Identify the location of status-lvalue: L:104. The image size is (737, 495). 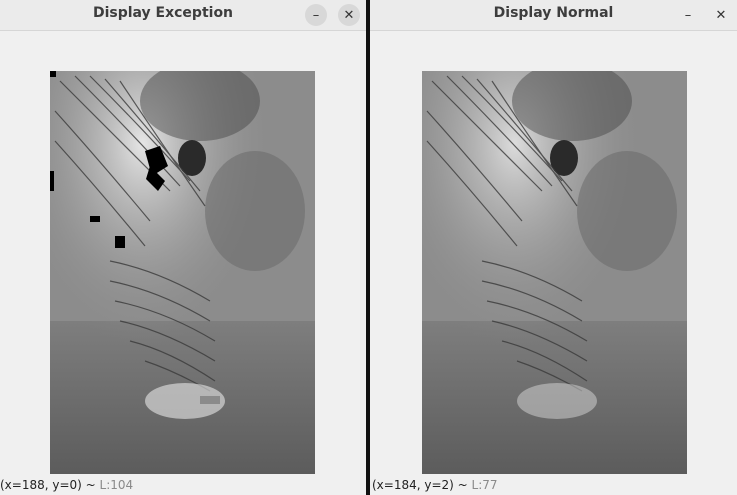
(116, 485).